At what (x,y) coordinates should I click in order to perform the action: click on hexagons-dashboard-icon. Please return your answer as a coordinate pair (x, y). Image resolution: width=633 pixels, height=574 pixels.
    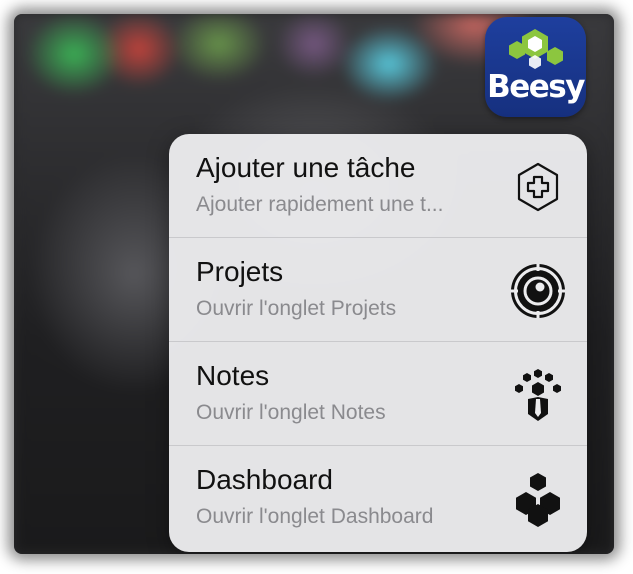
    Looking at the image, I should click on (538, 499).